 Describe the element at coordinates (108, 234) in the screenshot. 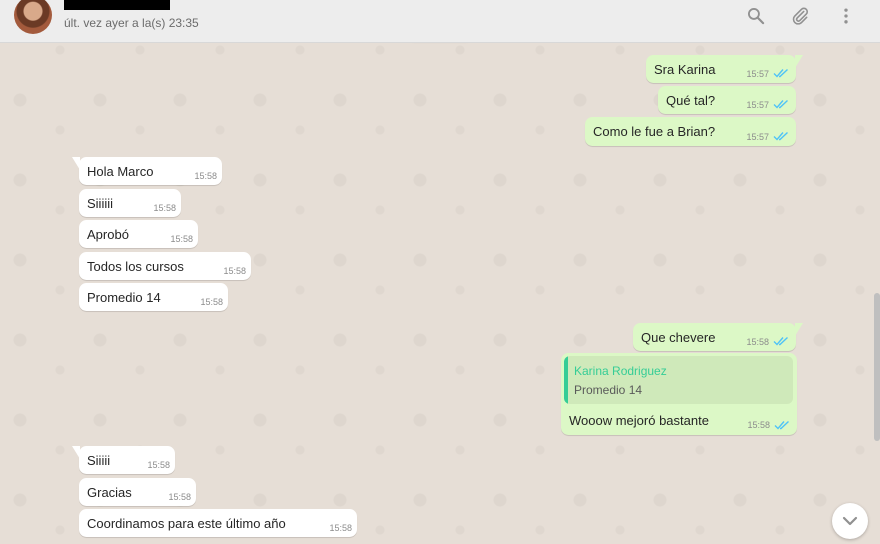

I see `message-text: Aprobó` at that location.